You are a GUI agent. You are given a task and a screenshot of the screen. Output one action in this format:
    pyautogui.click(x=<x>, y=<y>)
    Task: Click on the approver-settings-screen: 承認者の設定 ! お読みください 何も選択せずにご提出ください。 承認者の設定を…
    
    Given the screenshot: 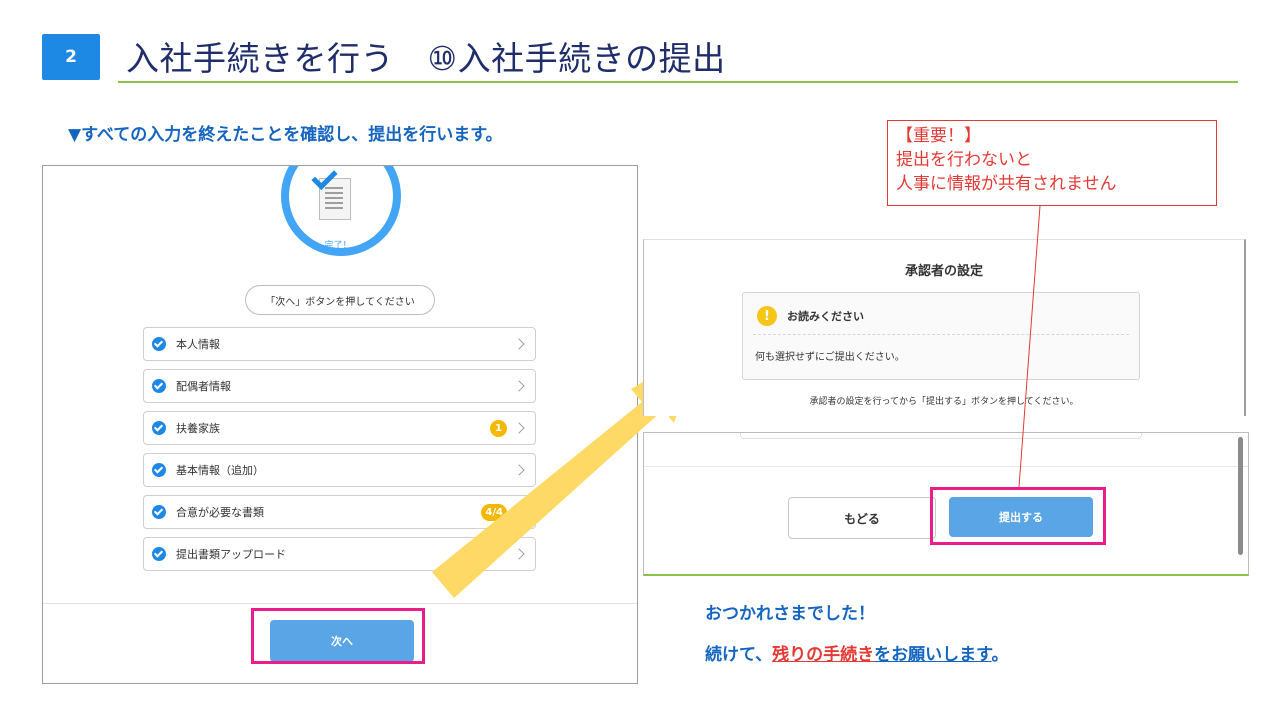 What is the action you would take?
    pyautogui.click(x=944, y=327)
    